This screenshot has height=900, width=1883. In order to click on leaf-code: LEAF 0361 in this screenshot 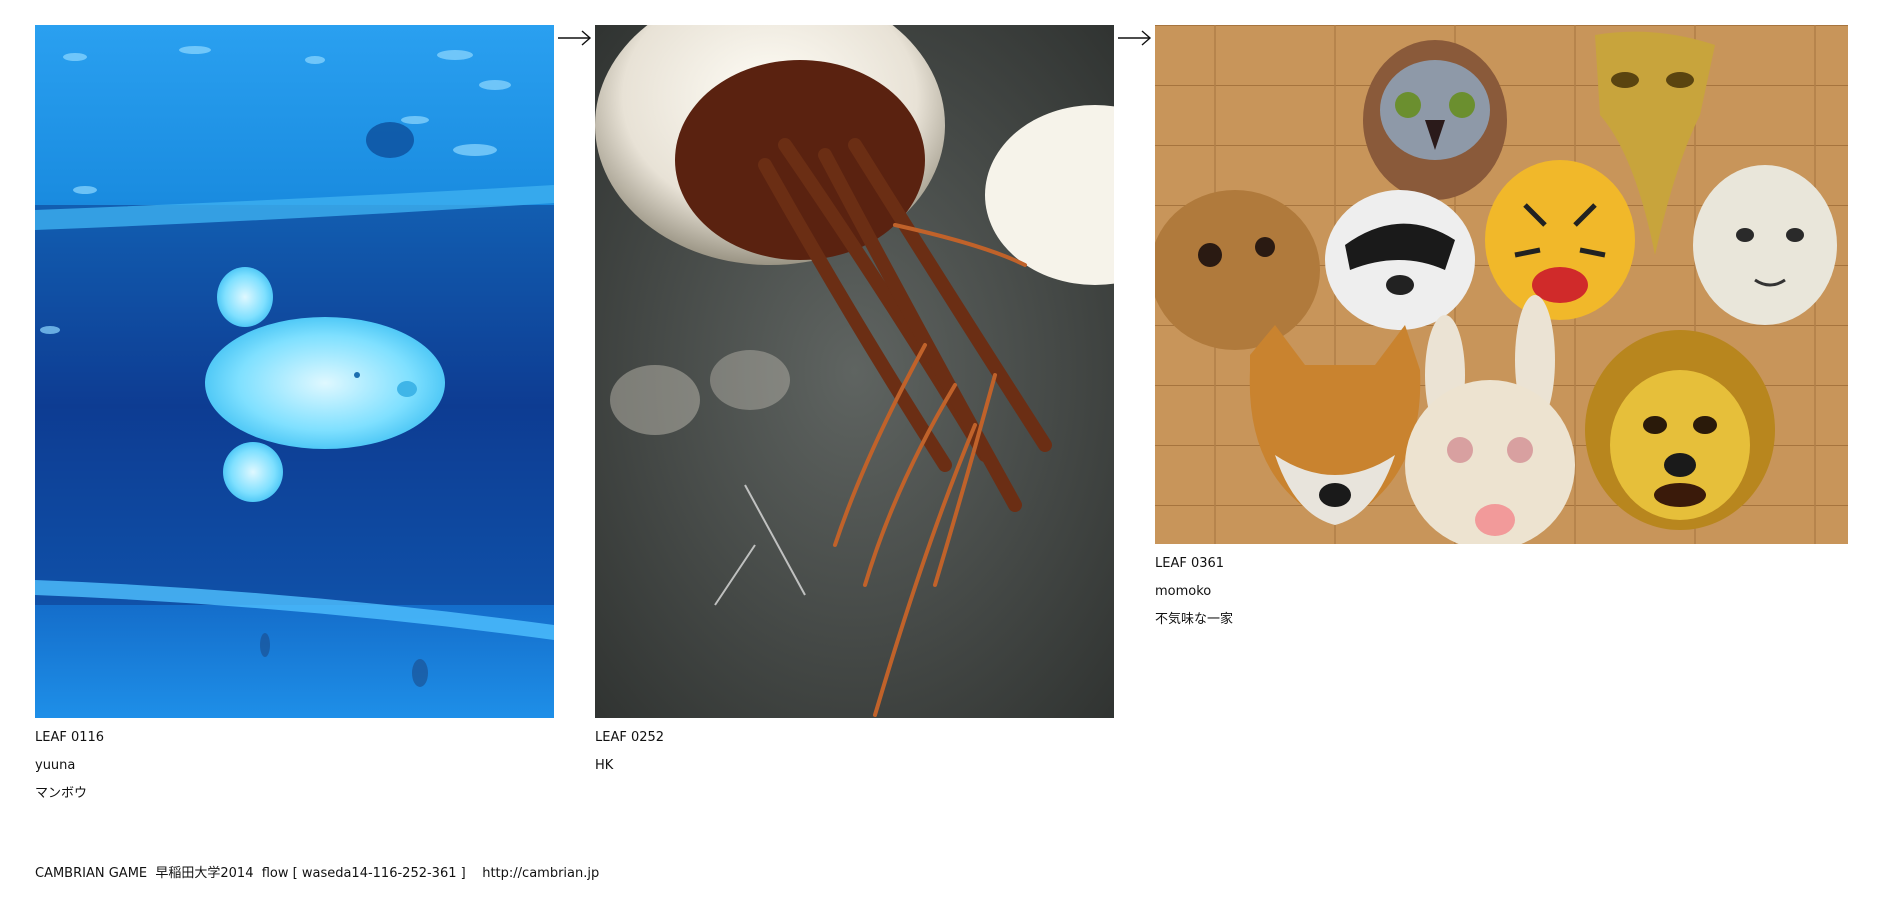, I will do `click(1190, 563)`.